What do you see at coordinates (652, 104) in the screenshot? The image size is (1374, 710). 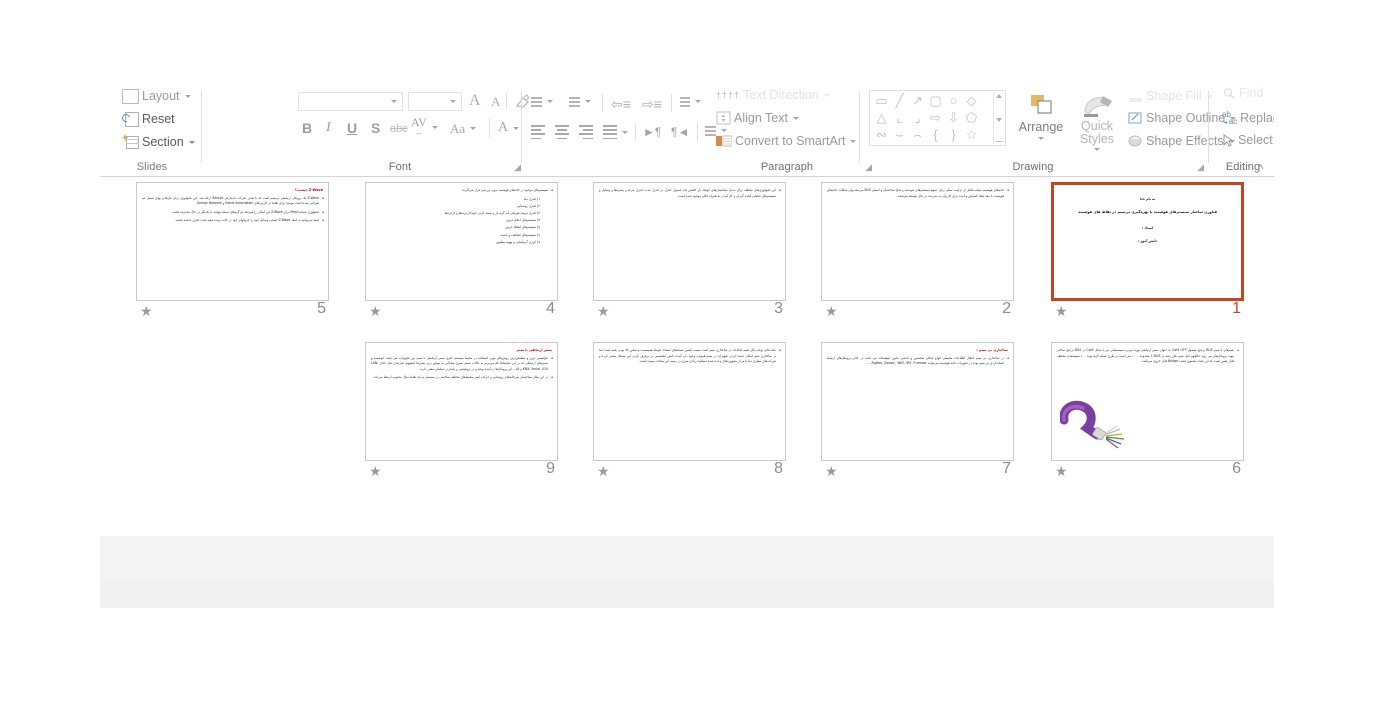 I see `increase-indent-button: ⇨≡` at bounding box center [652, 104].